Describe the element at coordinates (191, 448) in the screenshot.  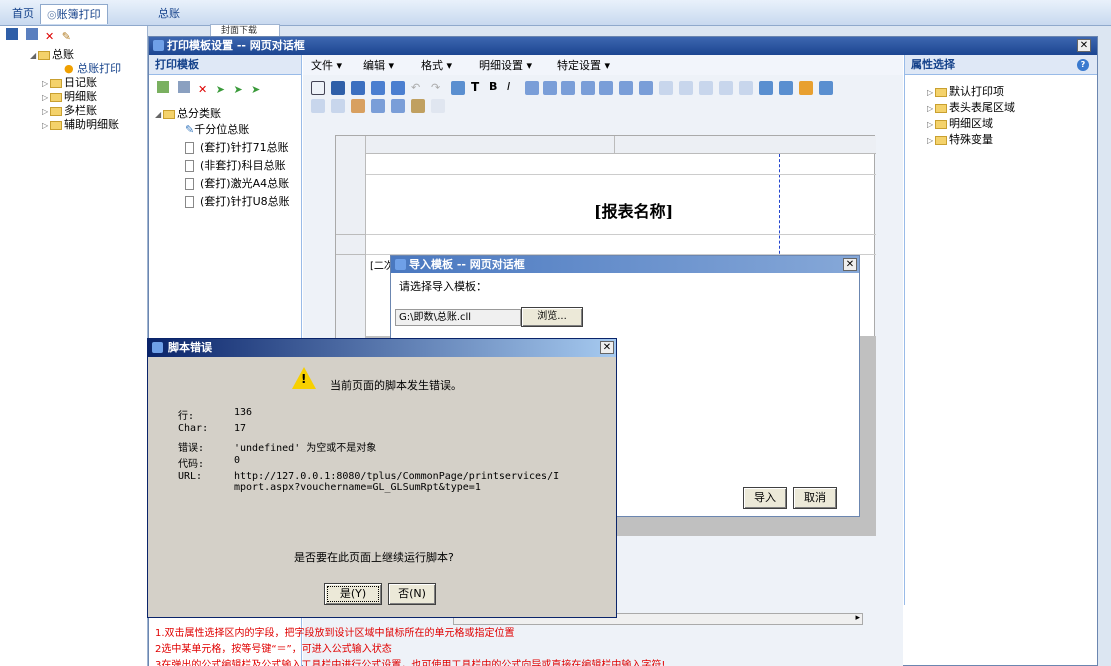
I see `error-row-label: 错误:` at that location.